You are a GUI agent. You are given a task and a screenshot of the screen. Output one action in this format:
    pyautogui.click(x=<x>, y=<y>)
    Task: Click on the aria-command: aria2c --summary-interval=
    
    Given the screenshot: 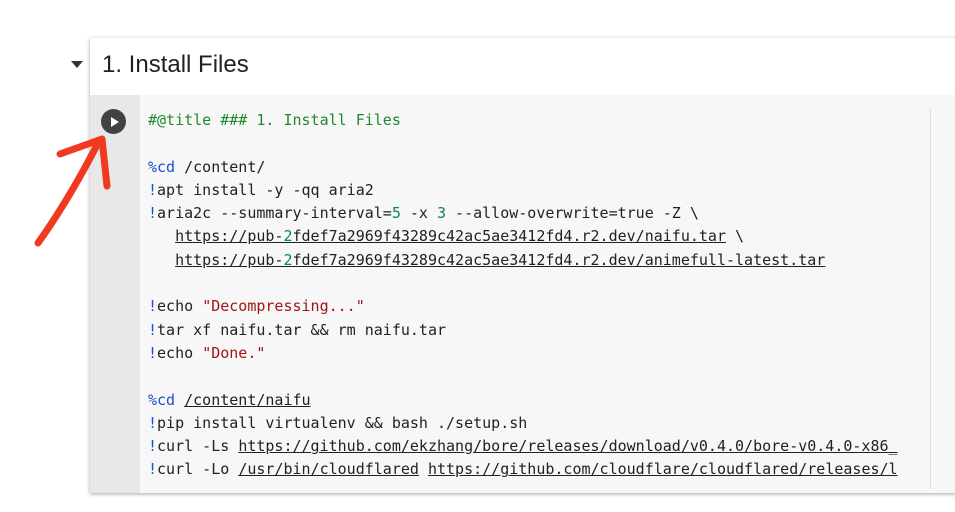 What is the action you would take?
    pyautogui.click(x=274, y=213)
    